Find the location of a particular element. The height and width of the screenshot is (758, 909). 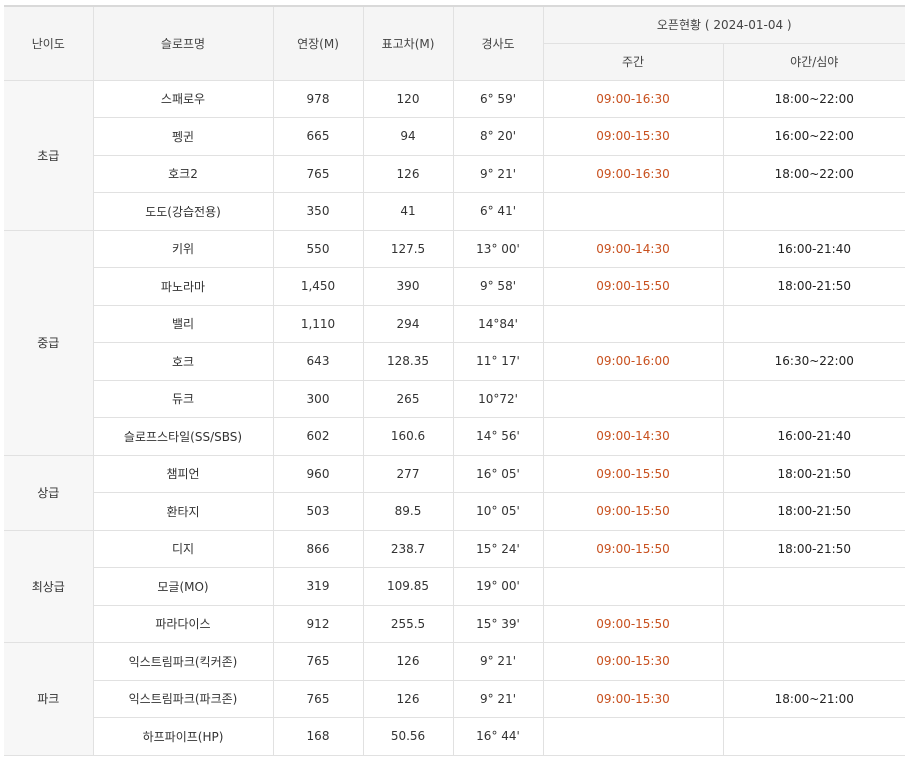

day-hours: 09:00-16:00 is located at coordinates (633, 361).